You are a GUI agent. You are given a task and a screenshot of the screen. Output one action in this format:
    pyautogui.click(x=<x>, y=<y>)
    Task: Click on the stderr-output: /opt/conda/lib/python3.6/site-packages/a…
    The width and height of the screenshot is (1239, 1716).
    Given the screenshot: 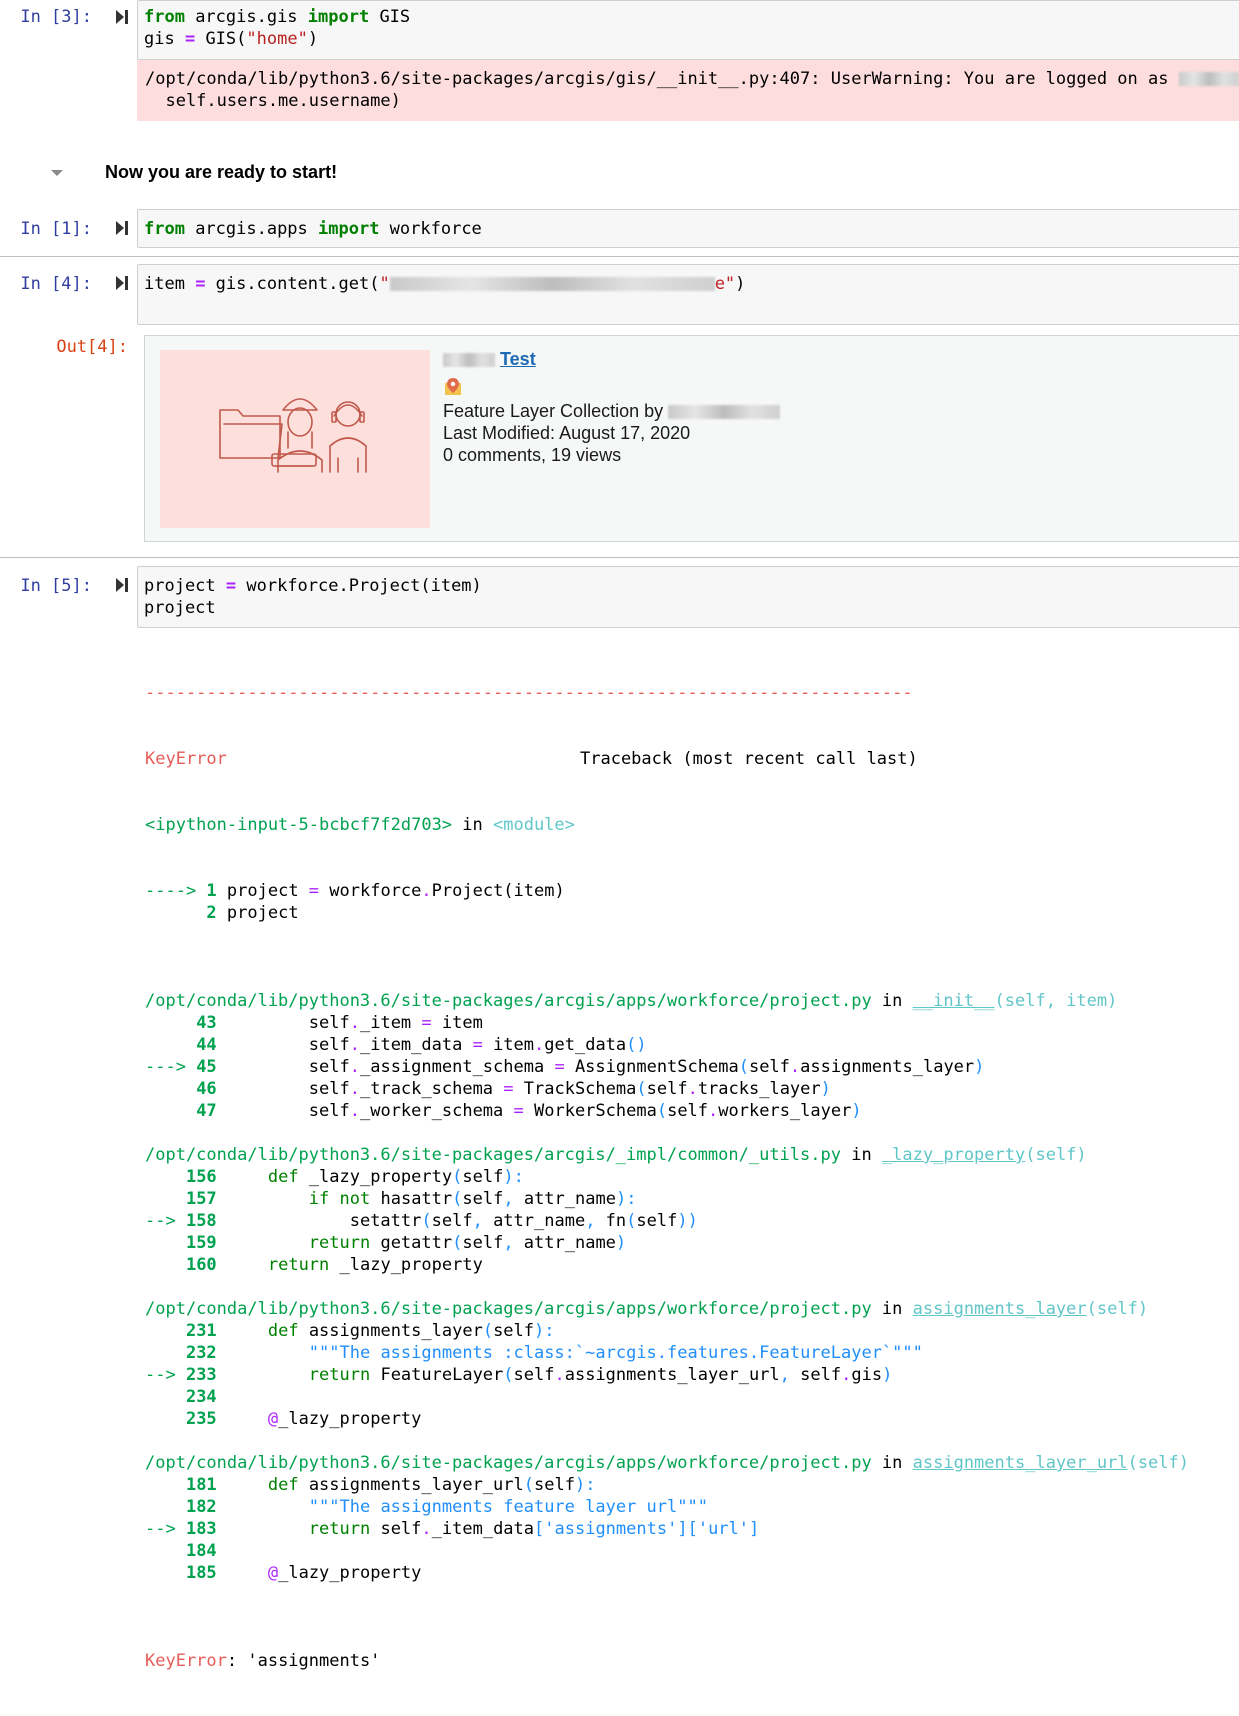 What is the action you would take?
    pyautogui.click(x=688, y=90)
    